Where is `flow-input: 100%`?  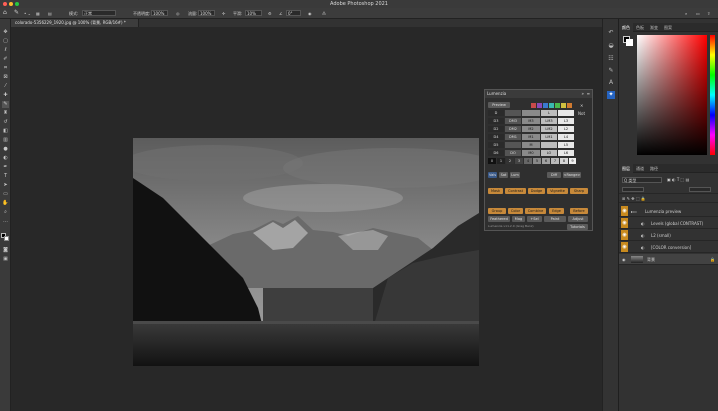
flow-input: 100% is located at coordinates (206, 13).